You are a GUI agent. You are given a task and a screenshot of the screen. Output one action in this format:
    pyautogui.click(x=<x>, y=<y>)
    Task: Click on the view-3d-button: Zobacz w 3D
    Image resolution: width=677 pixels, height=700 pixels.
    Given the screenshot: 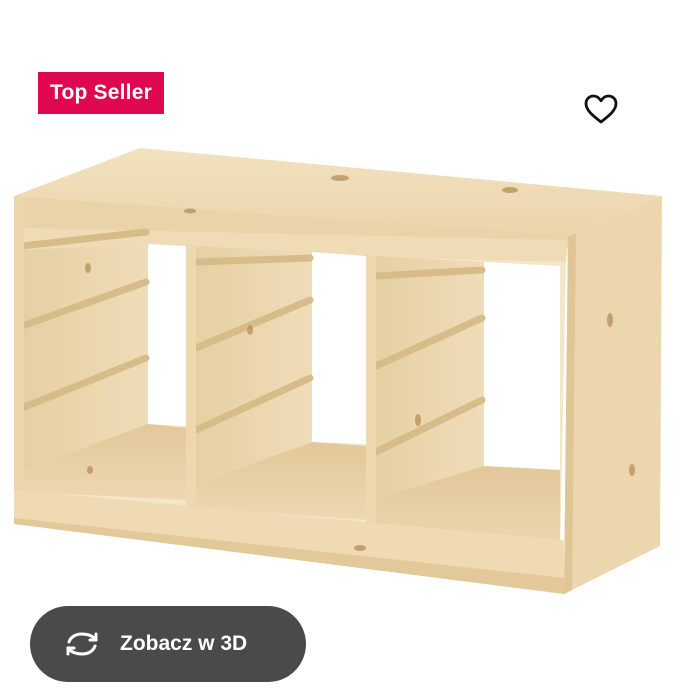 What is the action you would take?
    pyautogui.click(x=168, y=644)
    